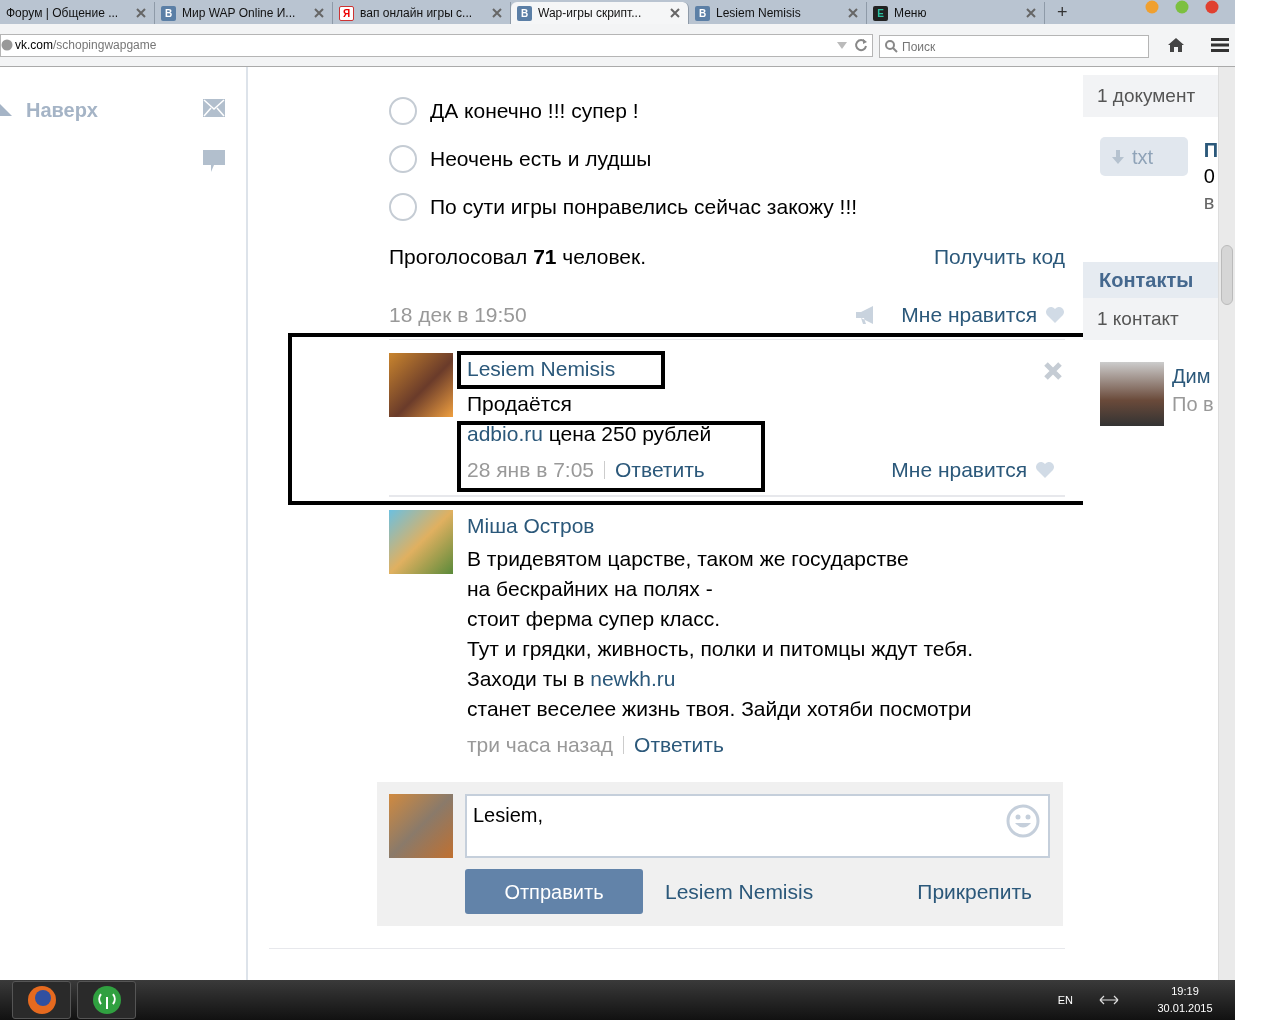  What do you see at coordinates (1118, 156) in the screenshot?
I see `download-icon` at bounding box center [1118, 156].